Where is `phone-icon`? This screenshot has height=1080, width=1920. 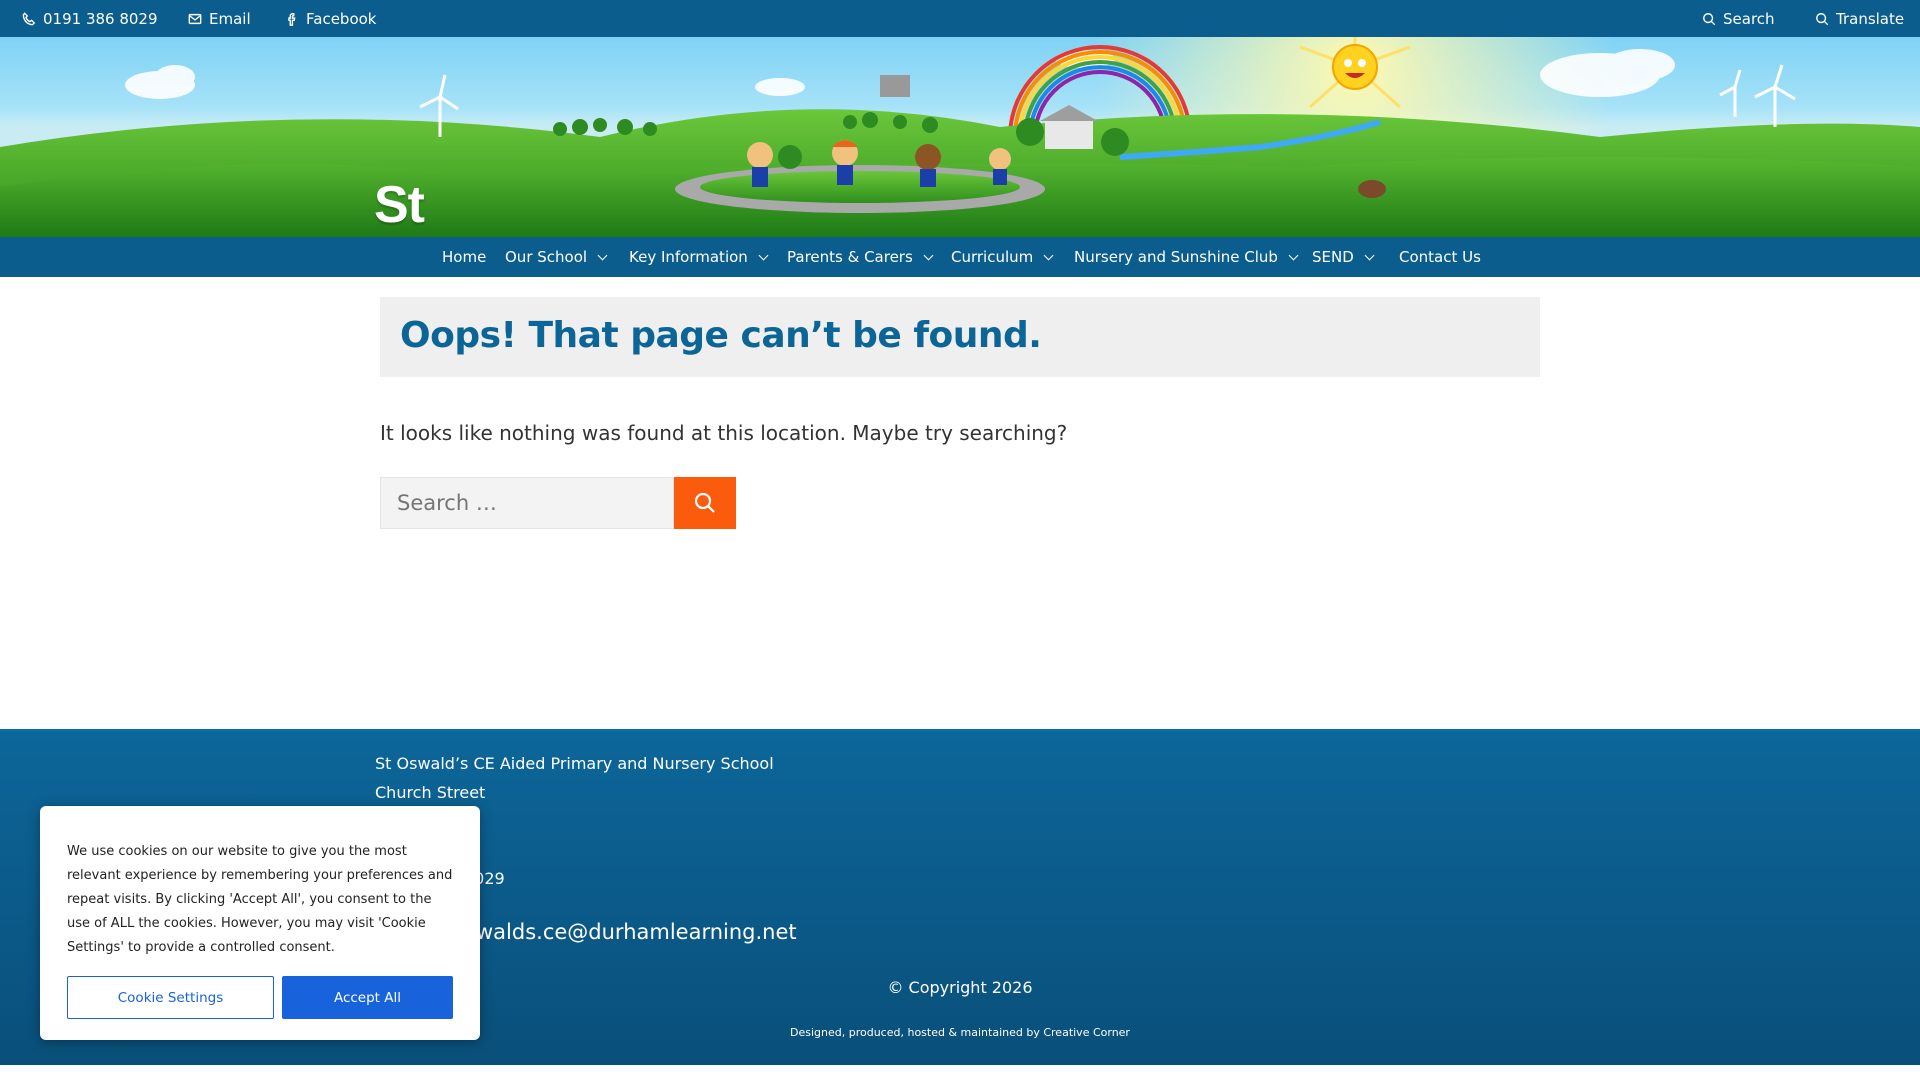 phone-icon is located at coordinates (29, 18).